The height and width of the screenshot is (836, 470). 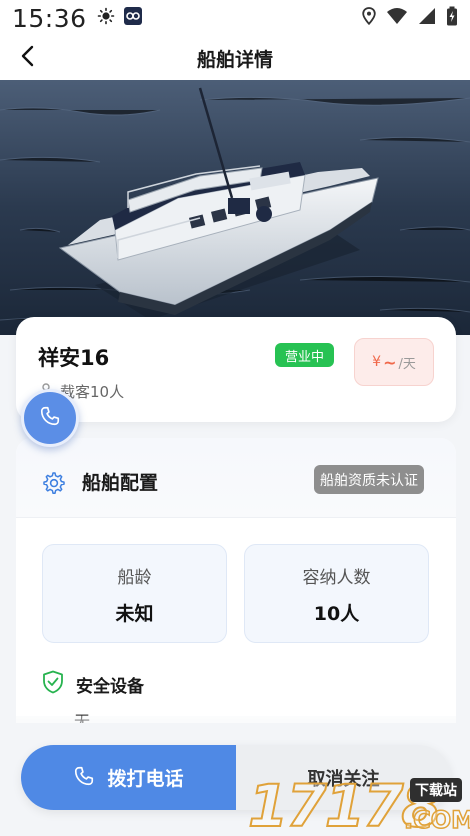 What do you see at coordinates (120, 483) in the screenshot?
I see `config-title: 船舶配置` at bounding box center [120, 483].